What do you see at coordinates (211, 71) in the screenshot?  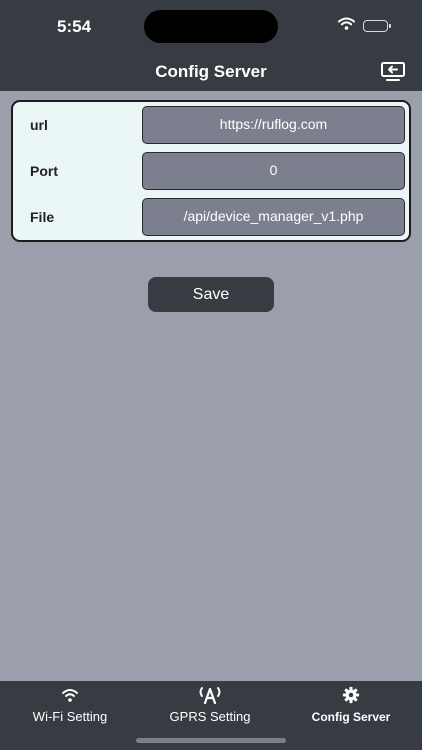 I see `page-title: Config Server` at bounding box center [211, 71].